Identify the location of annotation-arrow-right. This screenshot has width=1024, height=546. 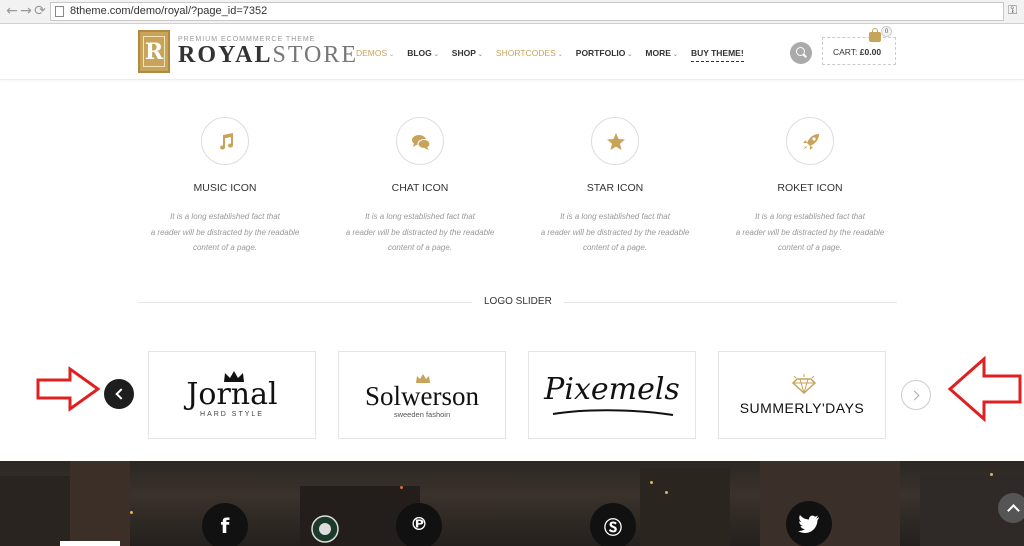
(68, 389).